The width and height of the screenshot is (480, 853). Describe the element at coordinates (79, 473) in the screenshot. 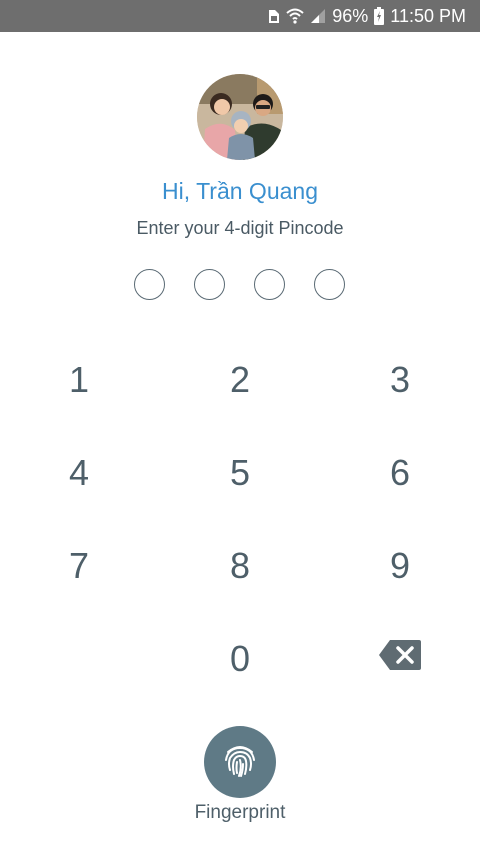

I see `key-4: 4` at that location.